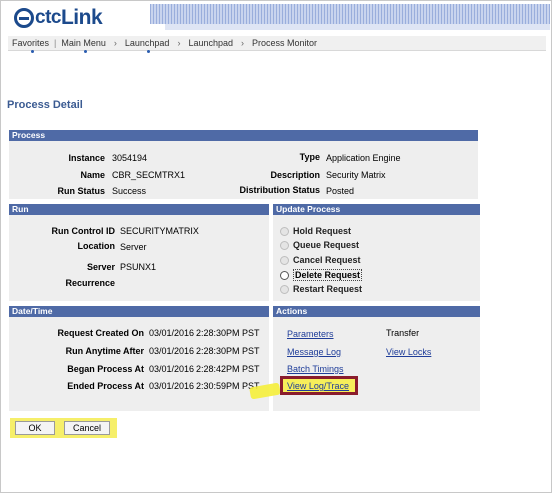  What do you see at coordinates (86, 158) in the screenshot?
I see `instance-label: Instance` at bounding box center [86, 158].